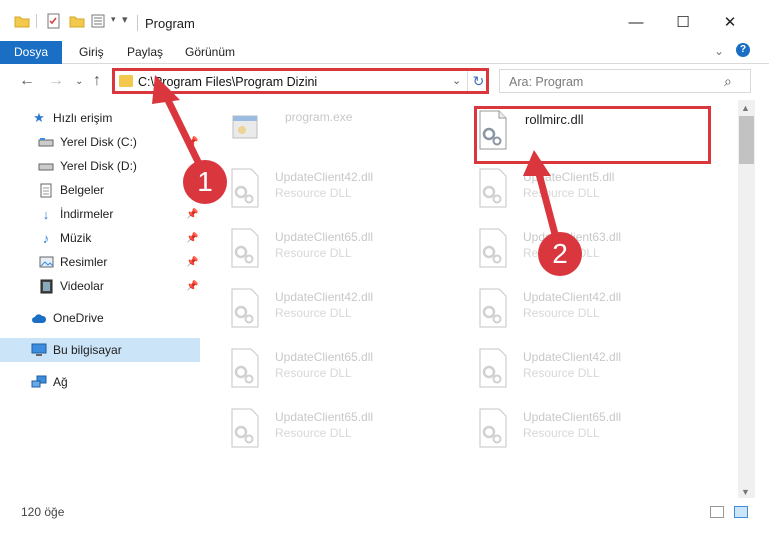 The image size is (769, 537). What do you see at coordinates (79, 81) in the screenshot?
I see `recent-locations-icon: ⌄` at bounding box center [79, 81].